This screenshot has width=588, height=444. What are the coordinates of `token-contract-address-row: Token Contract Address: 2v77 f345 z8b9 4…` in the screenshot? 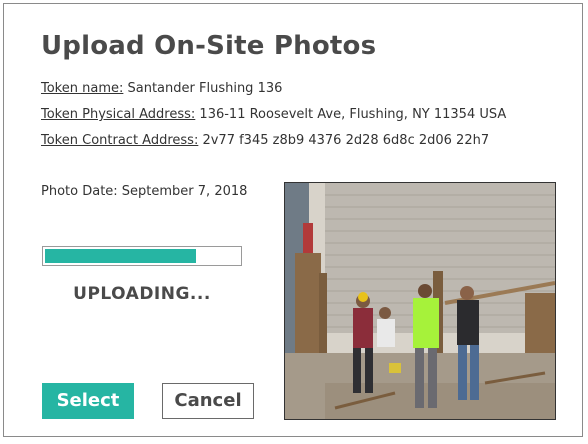 It's located at (265, 140).